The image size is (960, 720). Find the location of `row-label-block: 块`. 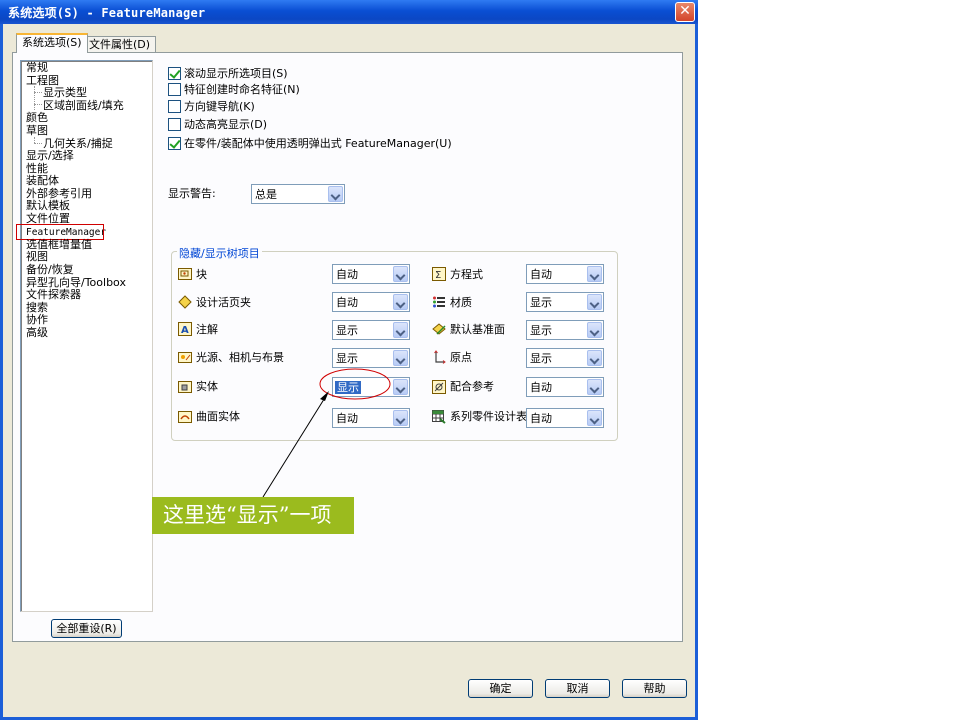

row-label-block: 块 is located at coordinates (201, 274).